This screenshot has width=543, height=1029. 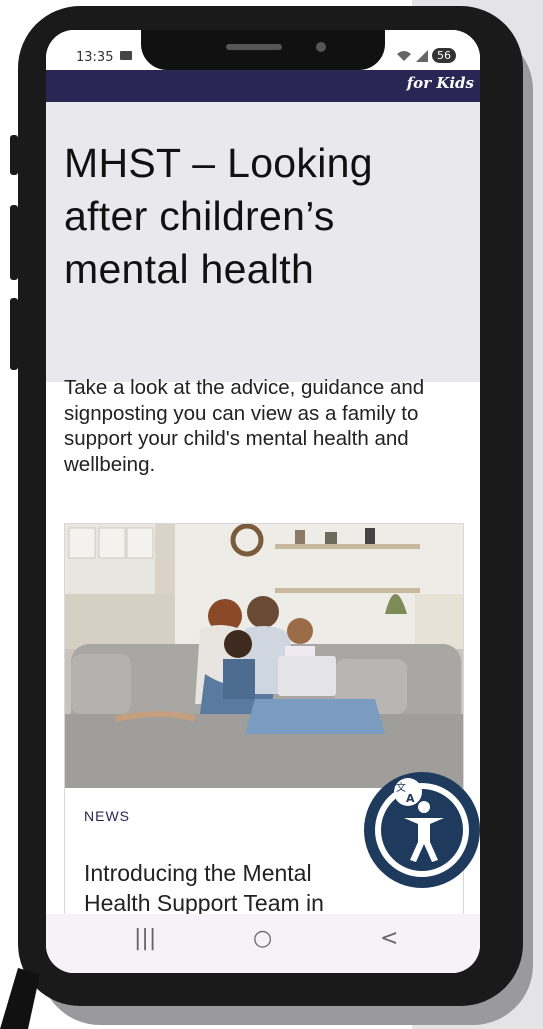 I want to click on status-time: 13:35, so click(x=95, y=57).